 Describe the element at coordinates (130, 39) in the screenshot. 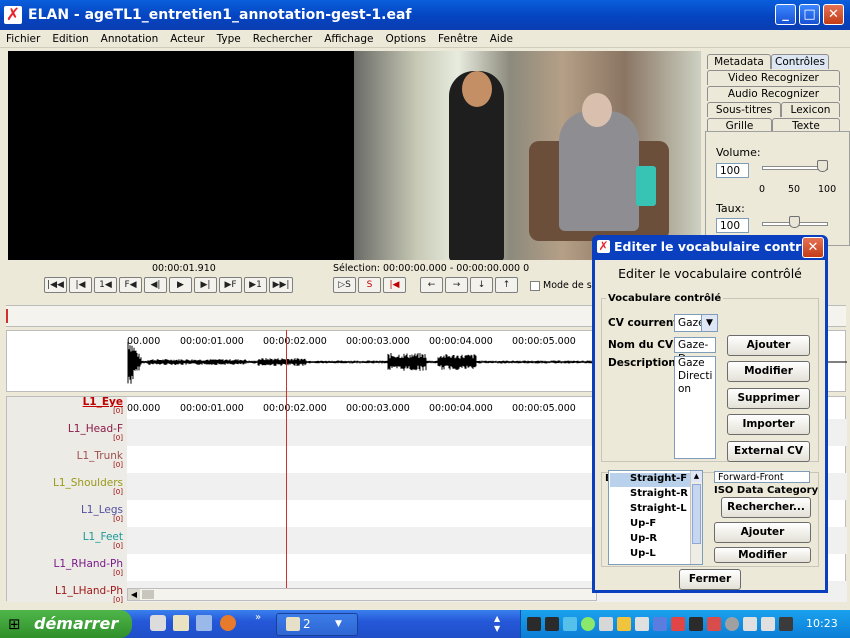

I see `menu-annotation: Annotation` at that location.